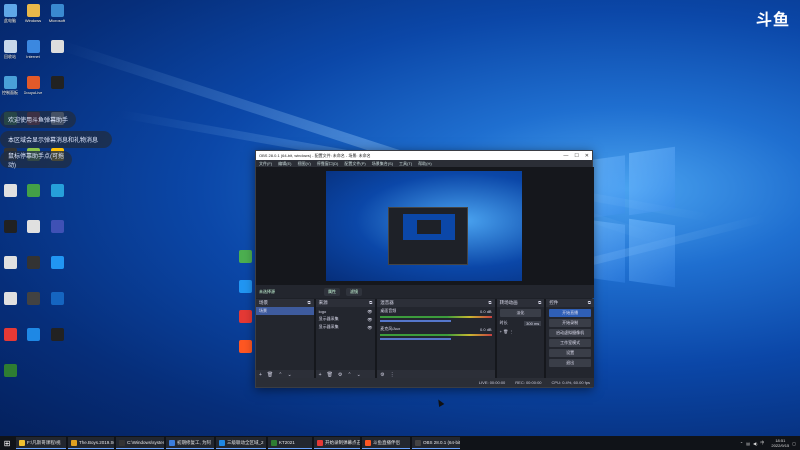 The width and height of the screenshot is (800, 450). I want to click on scenes-title: 场景, so click(263, 302).